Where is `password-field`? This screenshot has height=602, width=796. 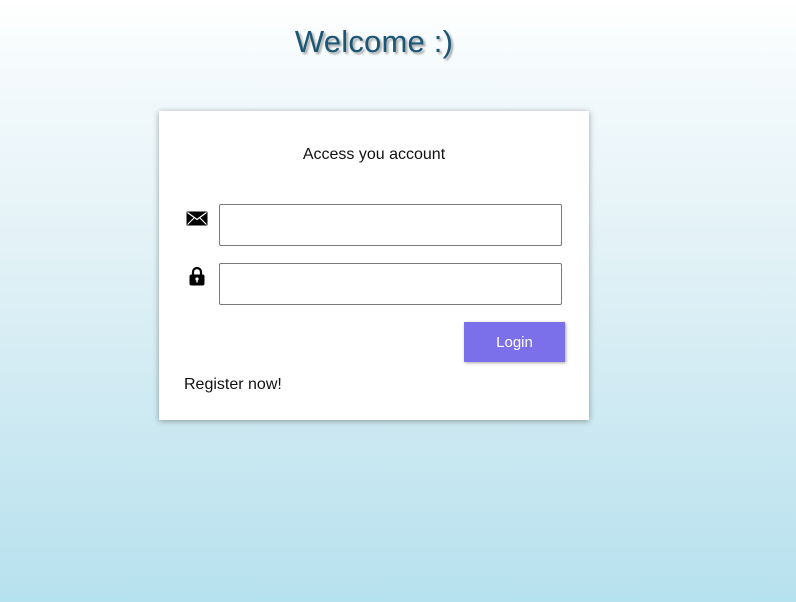 password-field is located at coordinates (390, 284).